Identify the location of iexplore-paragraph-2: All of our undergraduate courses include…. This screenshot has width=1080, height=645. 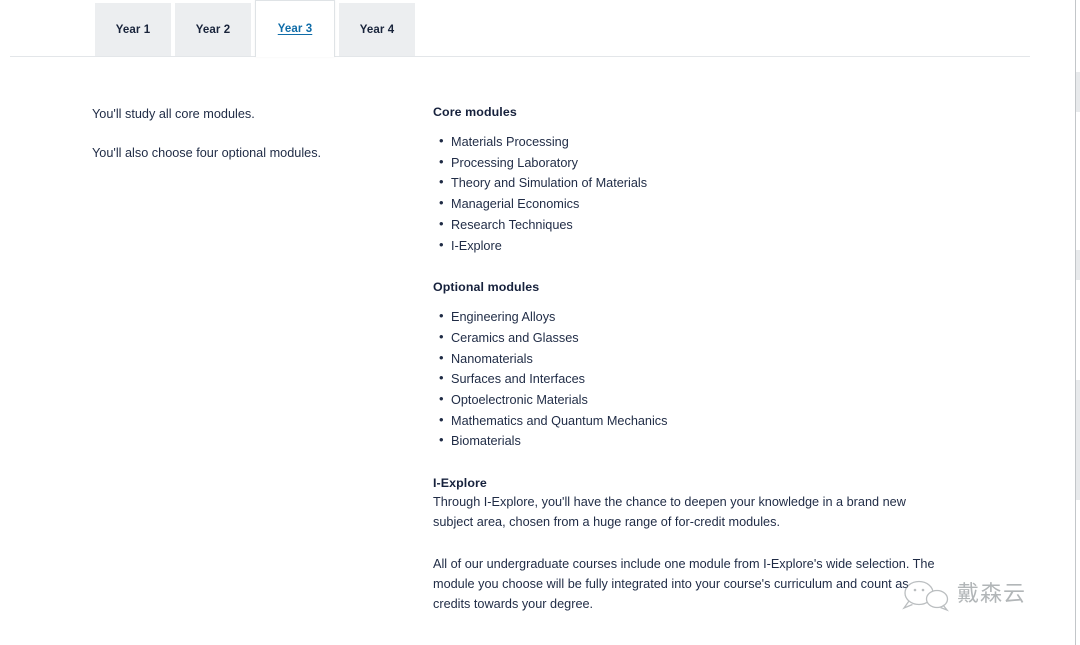
(684, 583).